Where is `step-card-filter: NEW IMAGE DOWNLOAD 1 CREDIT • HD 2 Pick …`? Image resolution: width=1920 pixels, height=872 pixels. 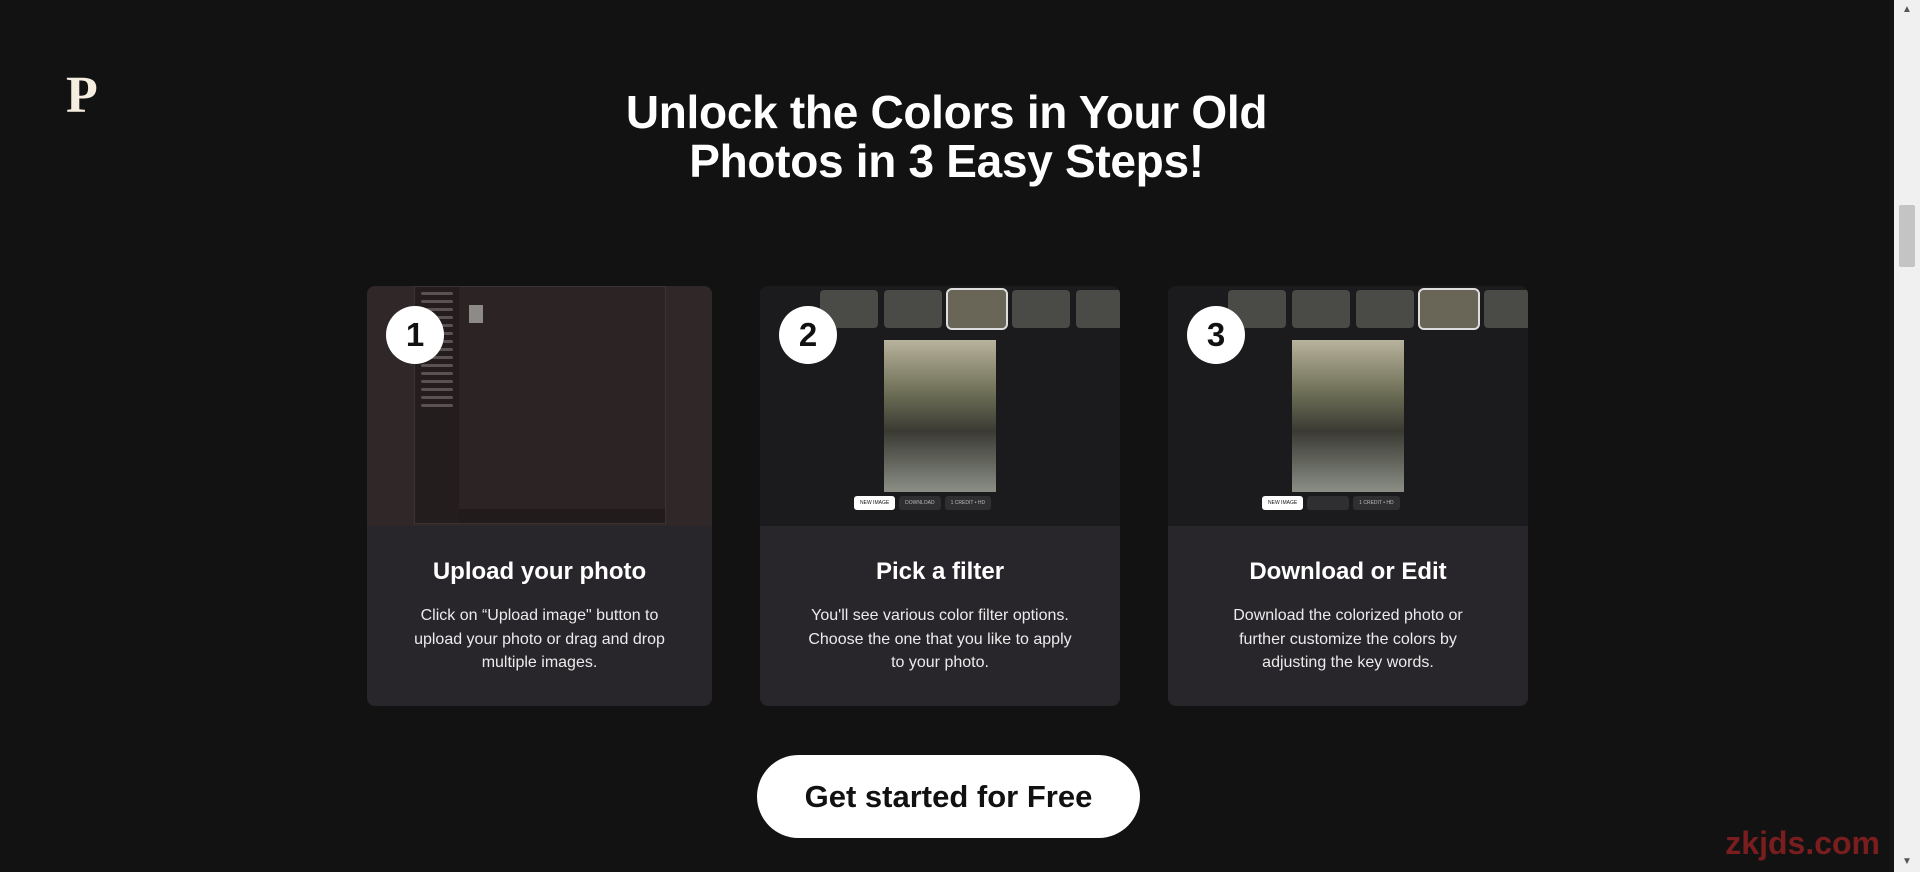 step-card-filter: NEW IMAGE DOWNLOAD 1 CREDIT • HD 2 Pick … is located at coordinates (940, 496).